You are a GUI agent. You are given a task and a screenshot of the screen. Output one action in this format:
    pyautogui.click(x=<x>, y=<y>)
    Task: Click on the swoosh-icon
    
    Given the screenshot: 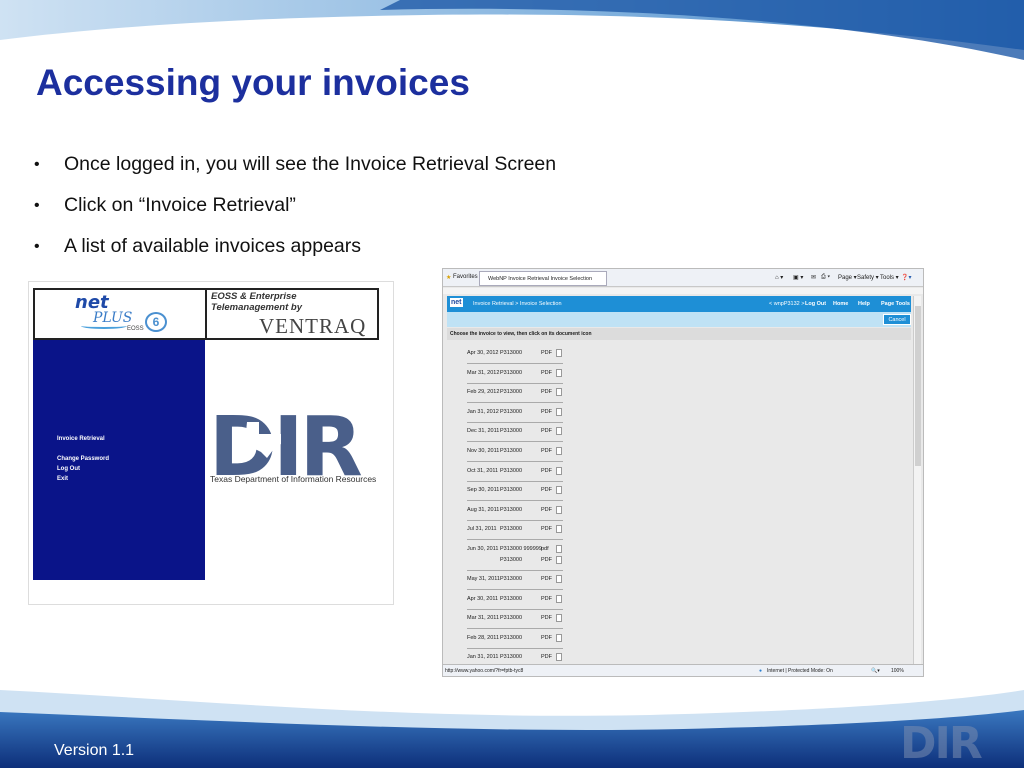 What is the action you would take?
    pyautogui.click(x=104, y=326)
    